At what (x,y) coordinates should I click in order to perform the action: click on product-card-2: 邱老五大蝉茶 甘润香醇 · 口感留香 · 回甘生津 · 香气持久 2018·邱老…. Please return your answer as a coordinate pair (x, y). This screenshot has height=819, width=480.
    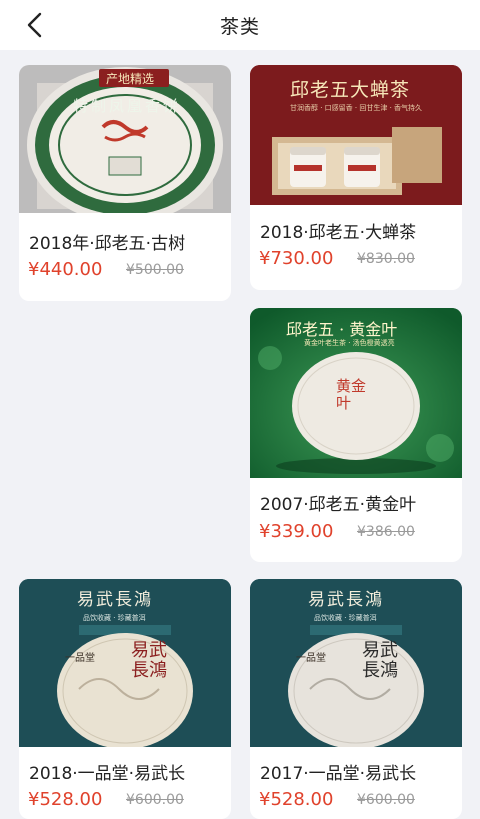
    Looking at the image, I should click on (356, 177).